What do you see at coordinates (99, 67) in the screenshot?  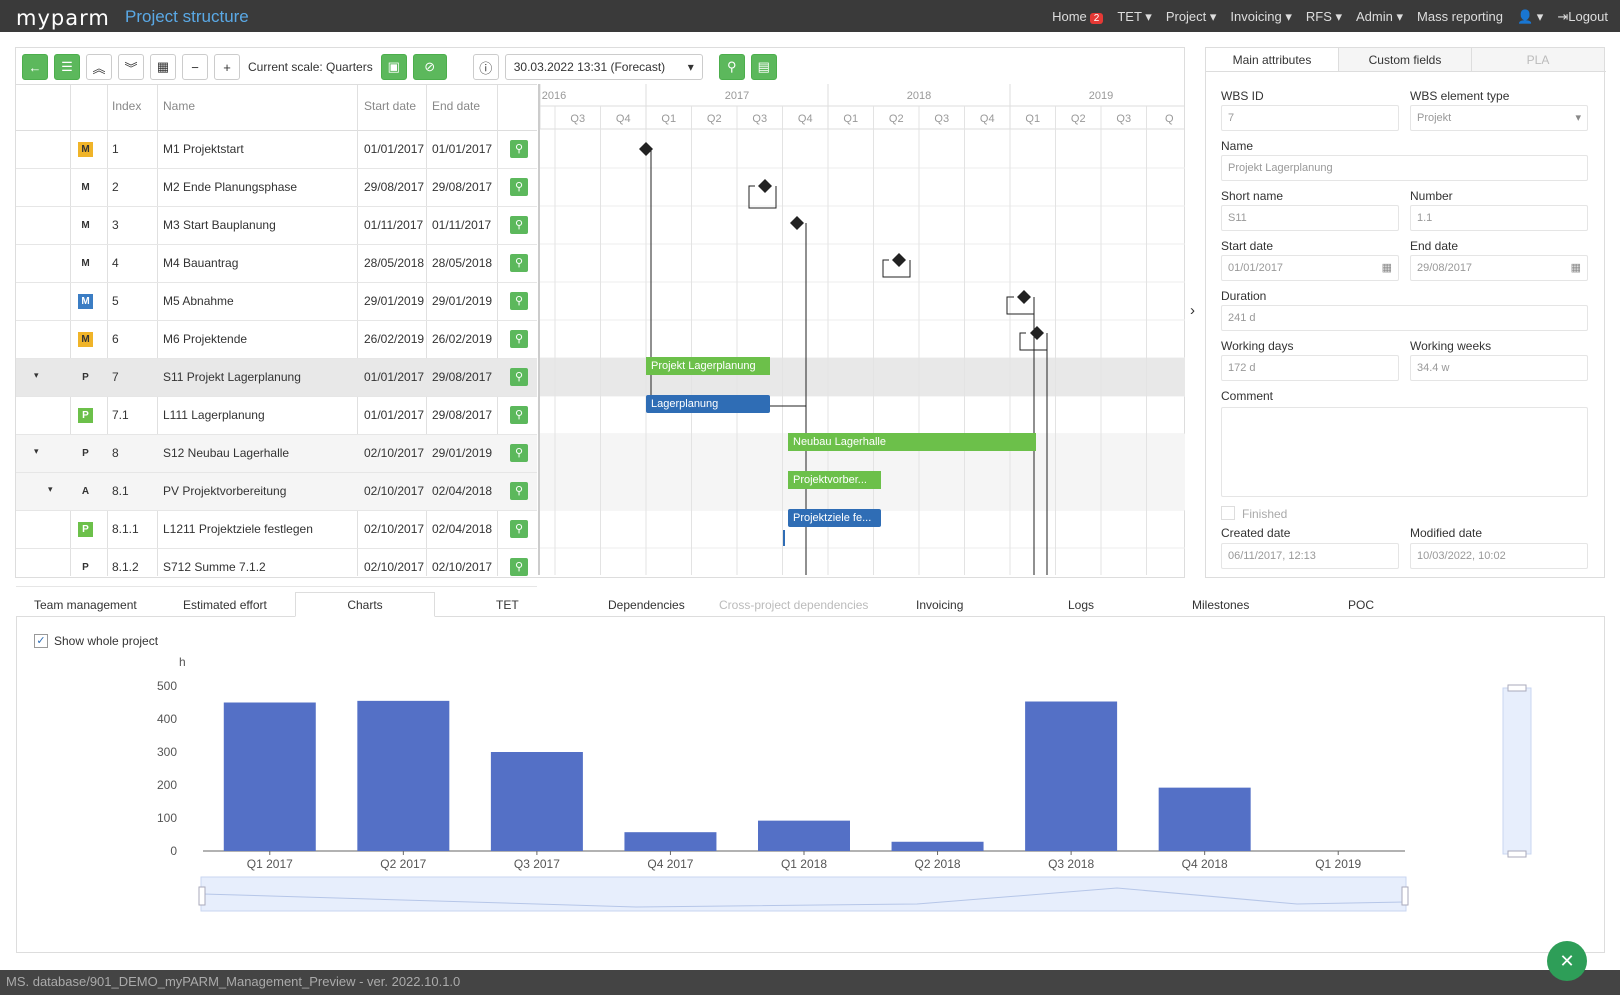 I see `collapse-all-button: ︽` at bounding box center [99, 67].